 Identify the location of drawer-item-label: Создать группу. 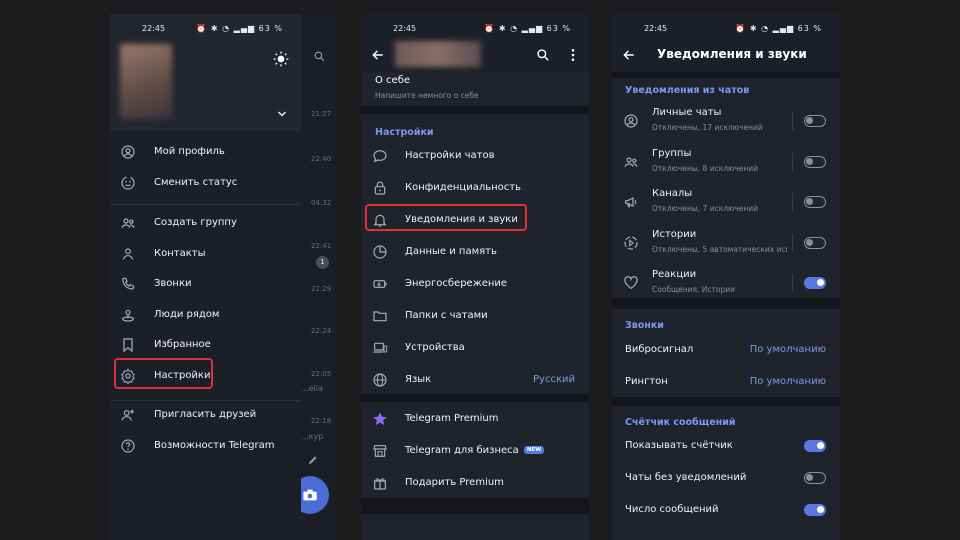
(195, 222).